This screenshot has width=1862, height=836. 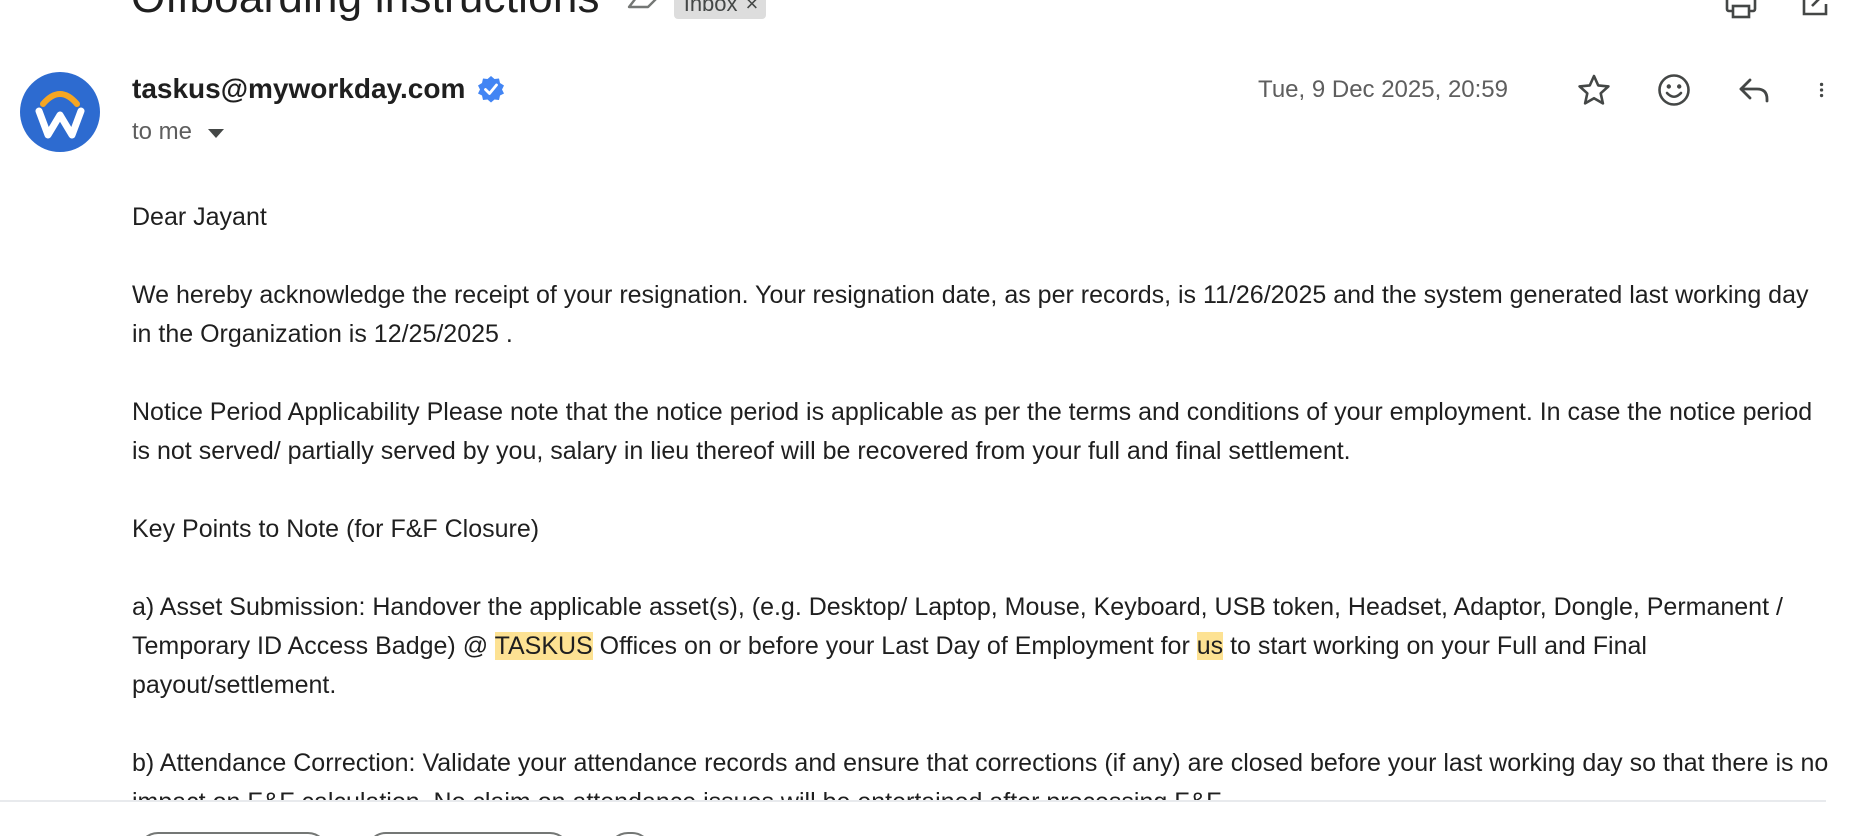 I want to click on reply-icon, so click(x=1754, y=90).